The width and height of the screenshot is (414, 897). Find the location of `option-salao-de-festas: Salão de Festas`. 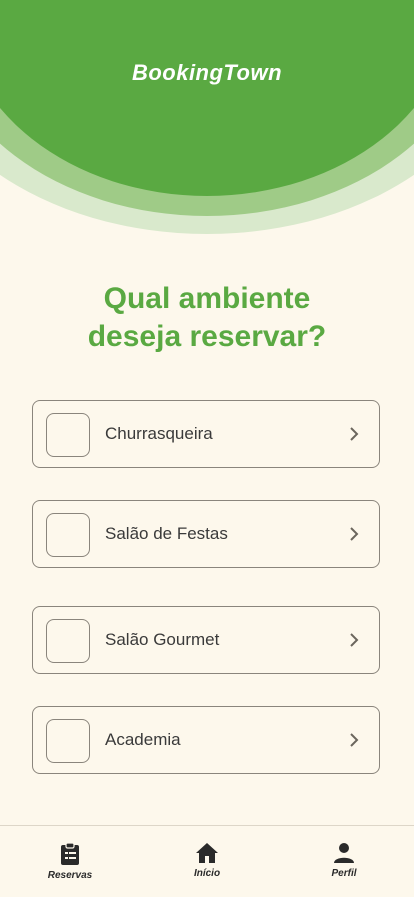

option-salao-de-festas: Salão de Festas is located at coordinates (206, 534).